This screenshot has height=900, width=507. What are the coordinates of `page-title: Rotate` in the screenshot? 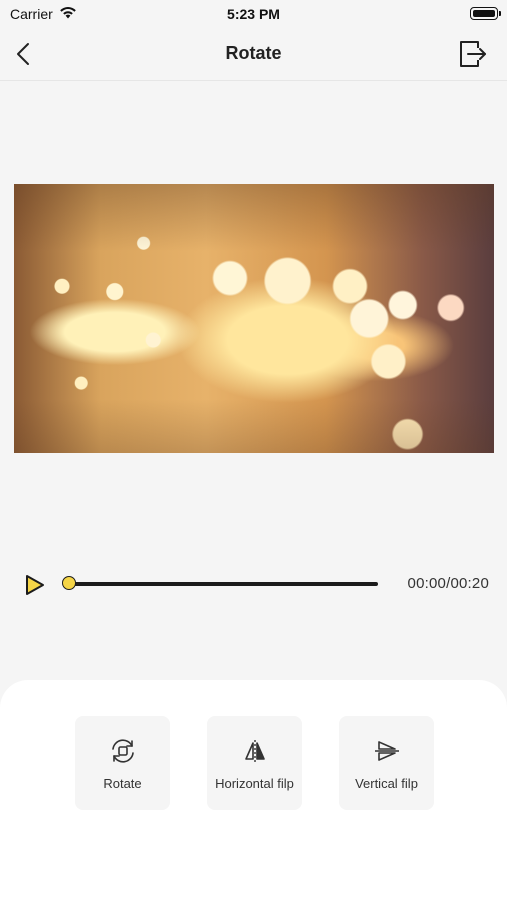 It's located at (253, 53).